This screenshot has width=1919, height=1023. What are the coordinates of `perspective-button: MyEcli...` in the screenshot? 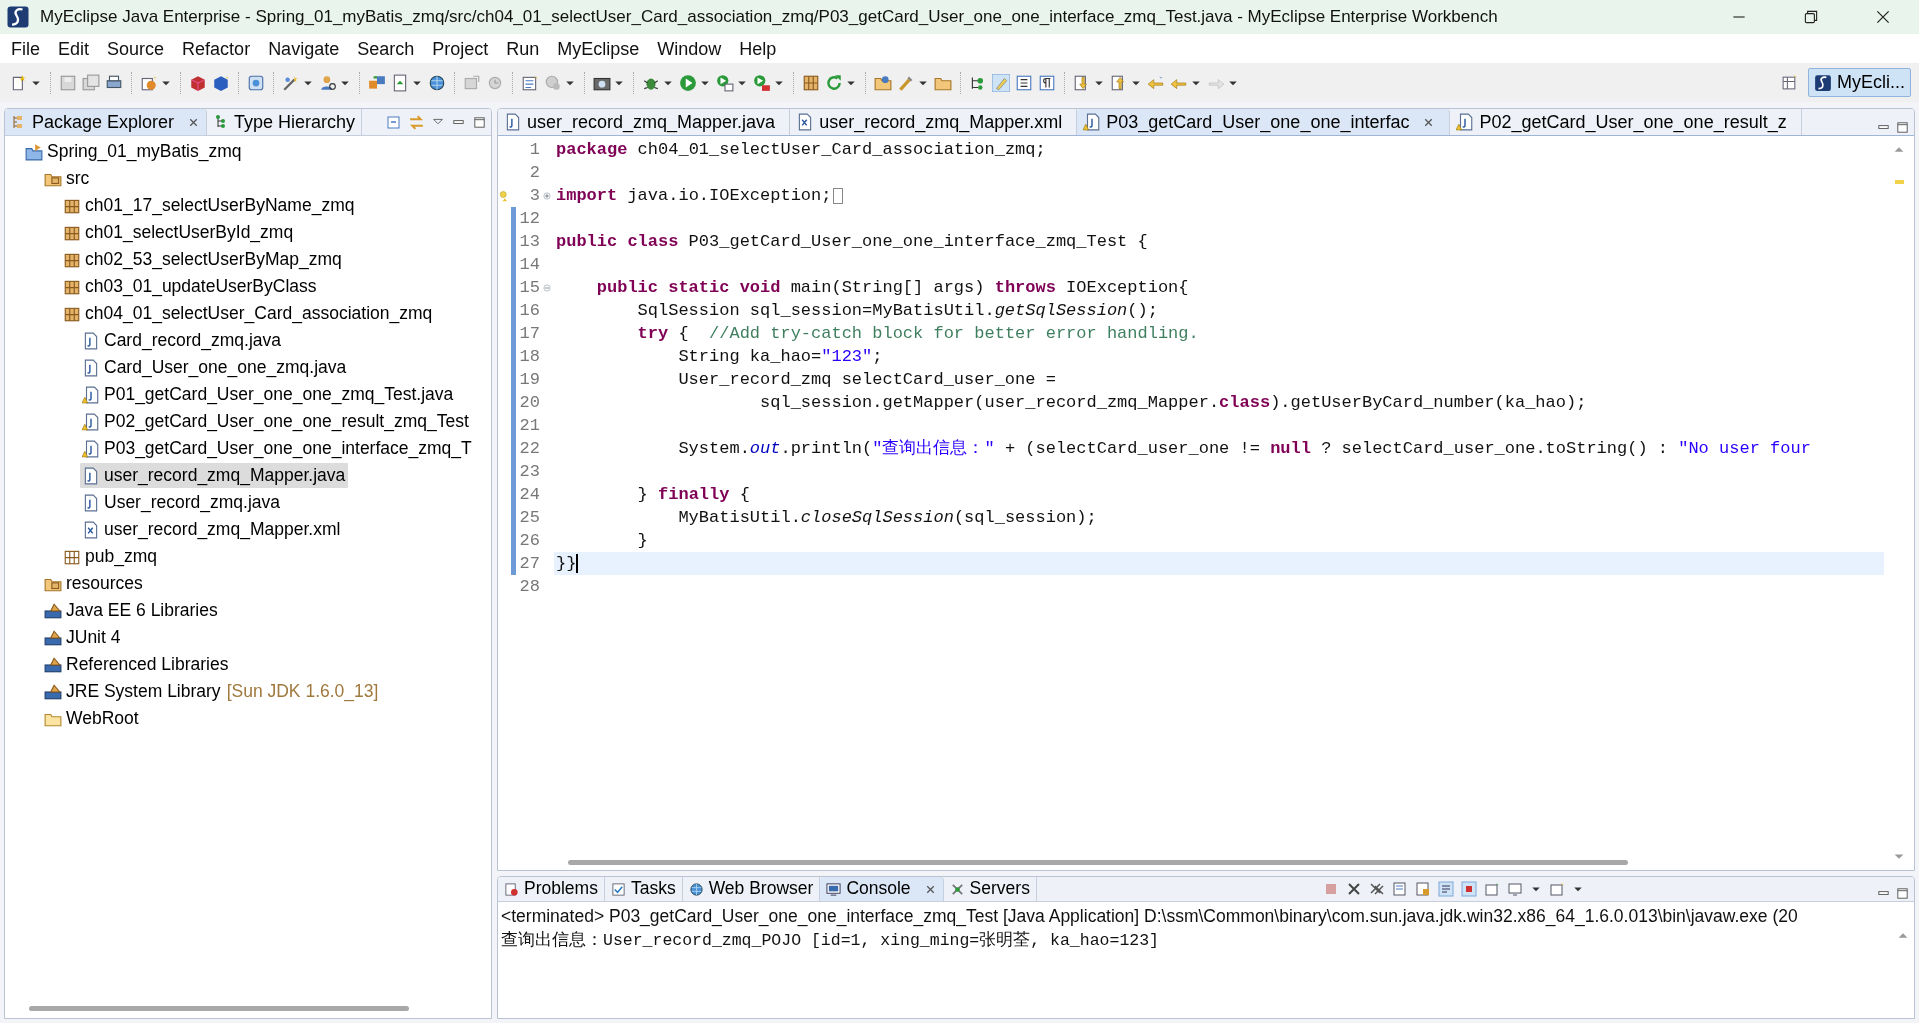 It's located at (1859, 82).